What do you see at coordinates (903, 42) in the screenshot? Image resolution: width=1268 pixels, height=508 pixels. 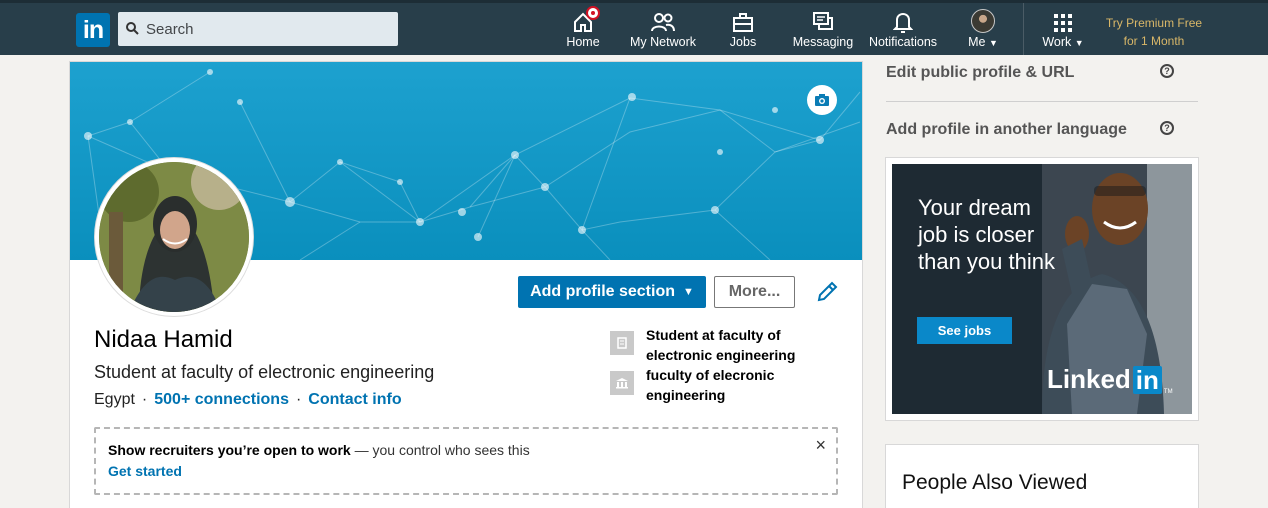 I see `nav-notifications-label: Notifications` at bounding box center [903, 42].